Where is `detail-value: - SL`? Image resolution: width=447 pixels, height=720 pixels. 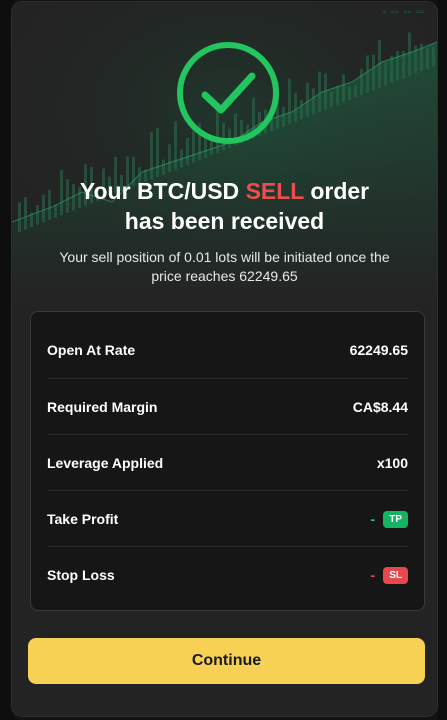
detail-value: - SL is located at coordinates (389, 575).